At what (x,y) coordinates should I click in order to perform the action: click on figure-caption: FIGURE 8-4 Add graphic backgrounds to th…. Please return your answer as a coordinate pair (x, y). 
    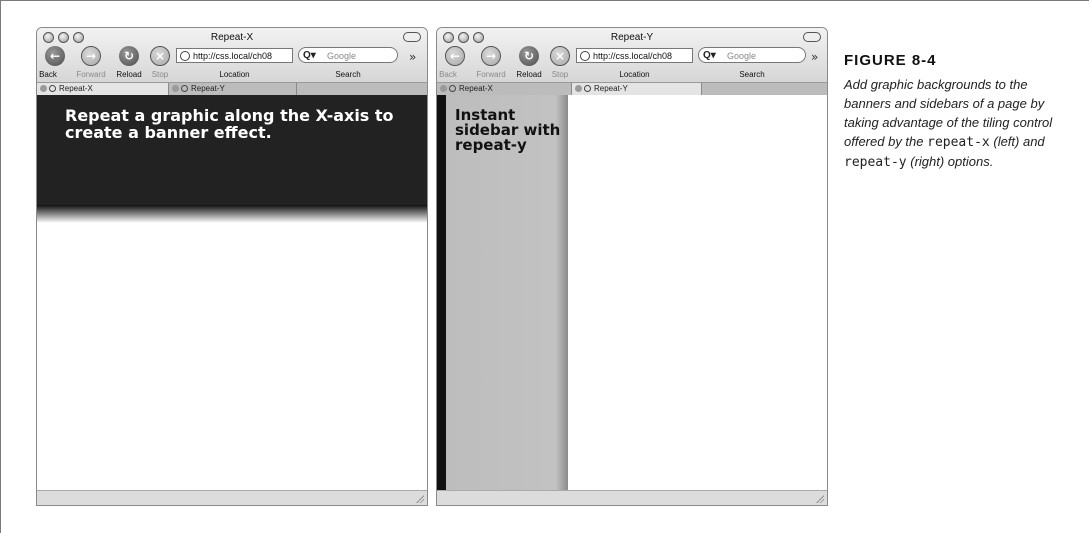
    Looking at the image, I should click on (954, 112).